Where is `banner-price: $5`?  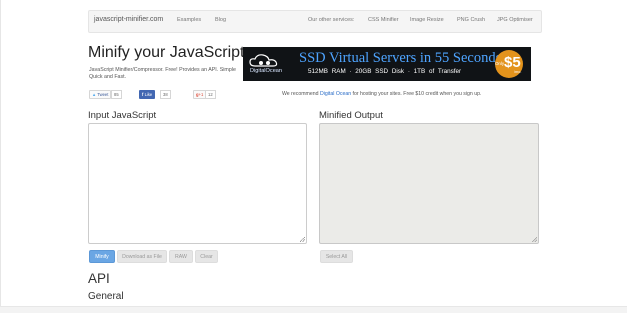
banner-price: $5 is located at coordinates (512, 62).